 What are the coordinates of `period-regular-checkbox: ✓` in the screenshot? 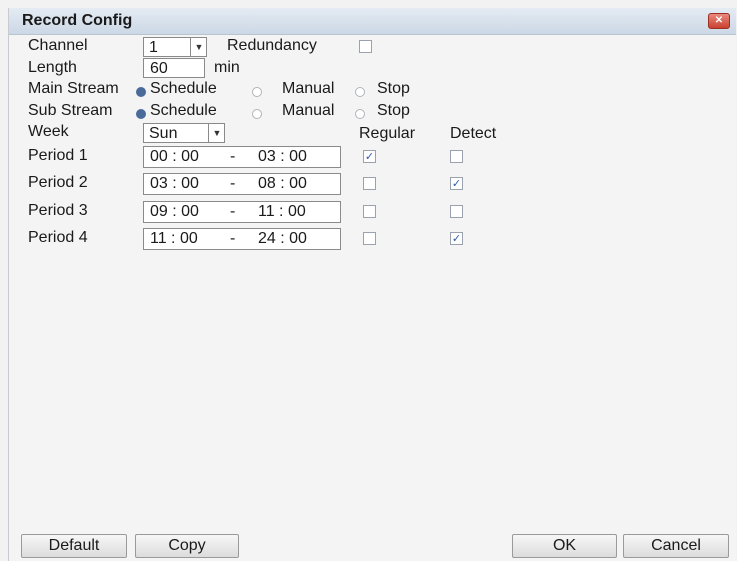 It's located at (369, 156).